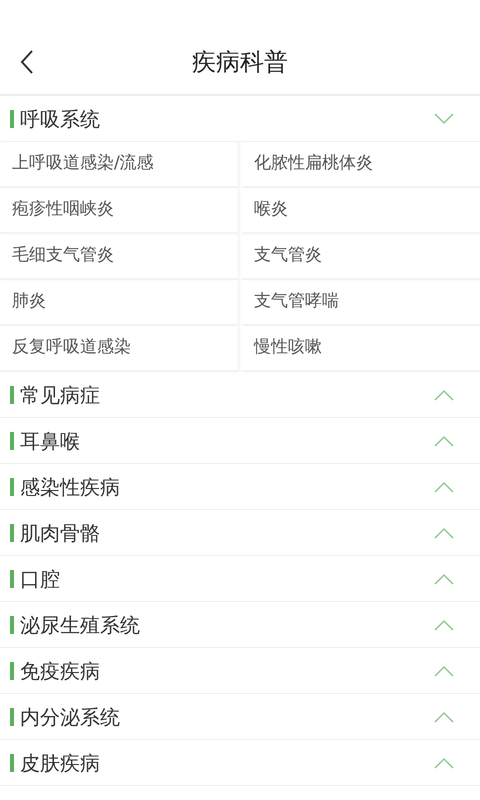 The image size is (480, 800). What do you see at coordinates (60, 119) in the screenshot?
I see `category-title: 呼吸系统` at bounding box center [60, 119].